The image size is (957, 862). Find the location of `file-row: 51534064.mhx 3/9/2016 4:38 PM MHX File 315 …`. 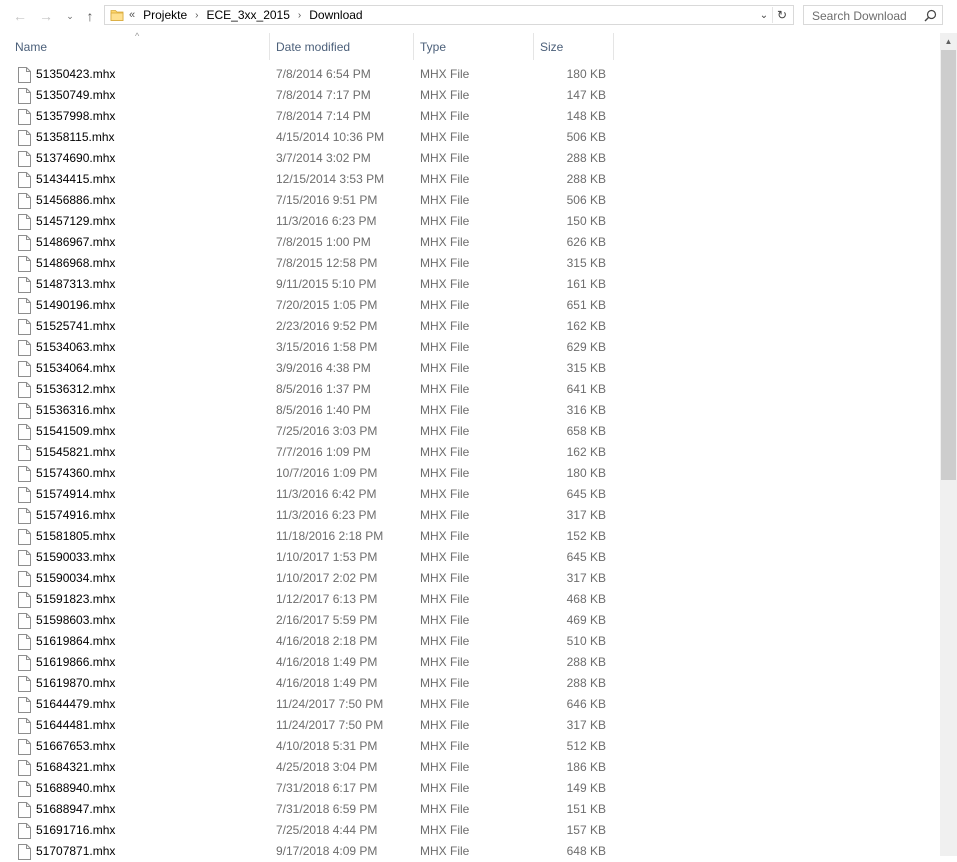

file-row: 51534064.mhx 3/9/2016 4:38 PM MHX File 315 … is located at coordinates (470, 368).